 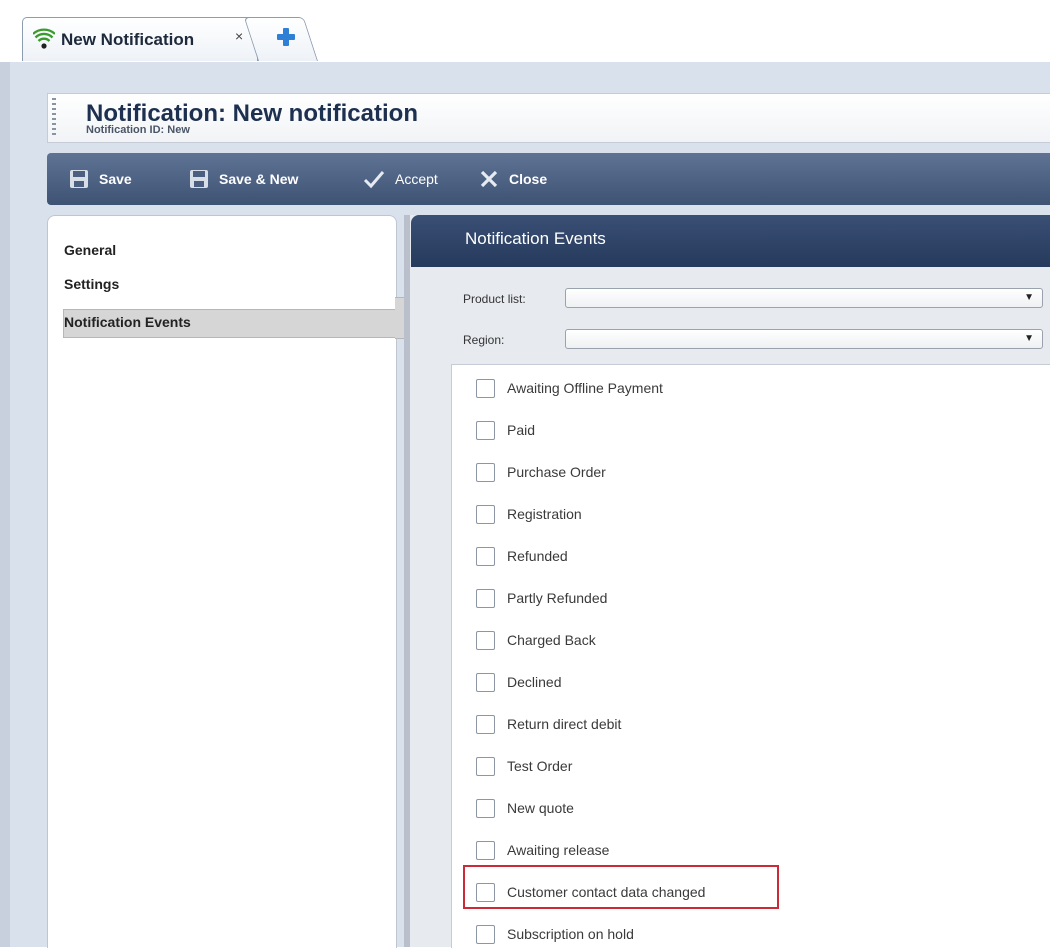 What do you see at coordinates (585, 388) in the screenshot?
I see `event-label: Awaiting Offline Payment` at bounding box center [585, 388].